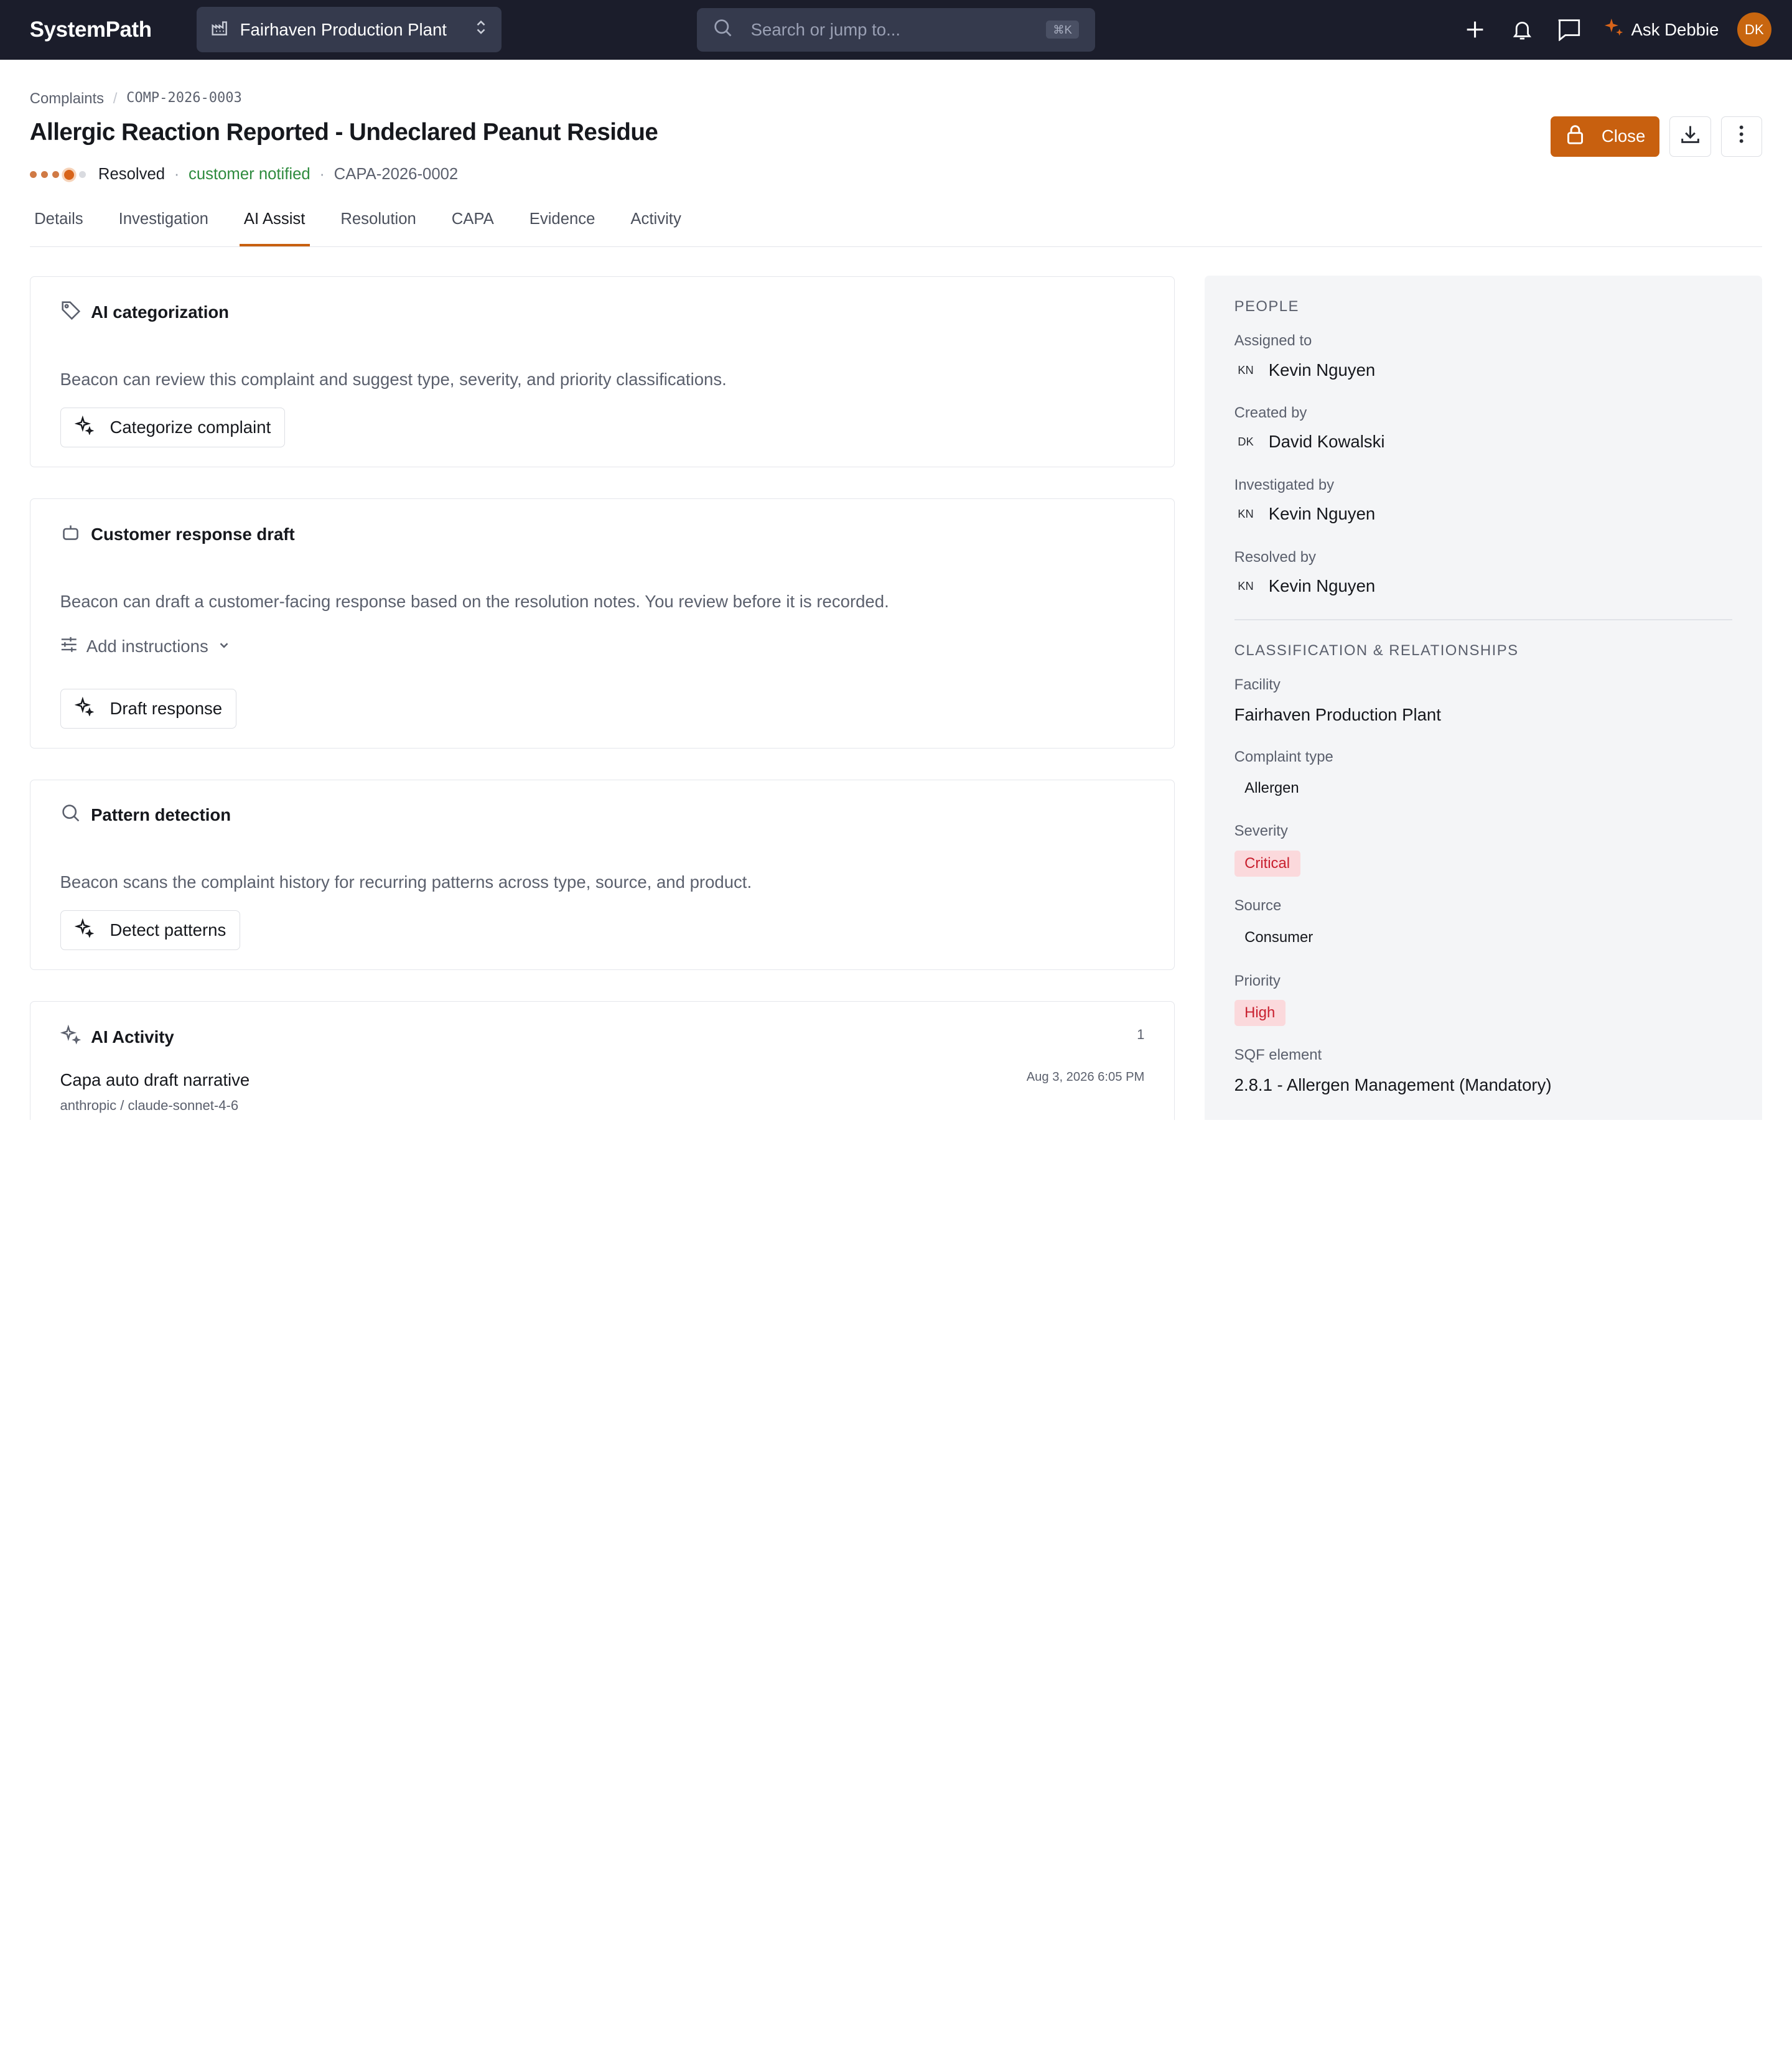  What do you see at coordinates (70, 534) in the screenshot?
I see `robot-icon` at bounding box center [70, 534].